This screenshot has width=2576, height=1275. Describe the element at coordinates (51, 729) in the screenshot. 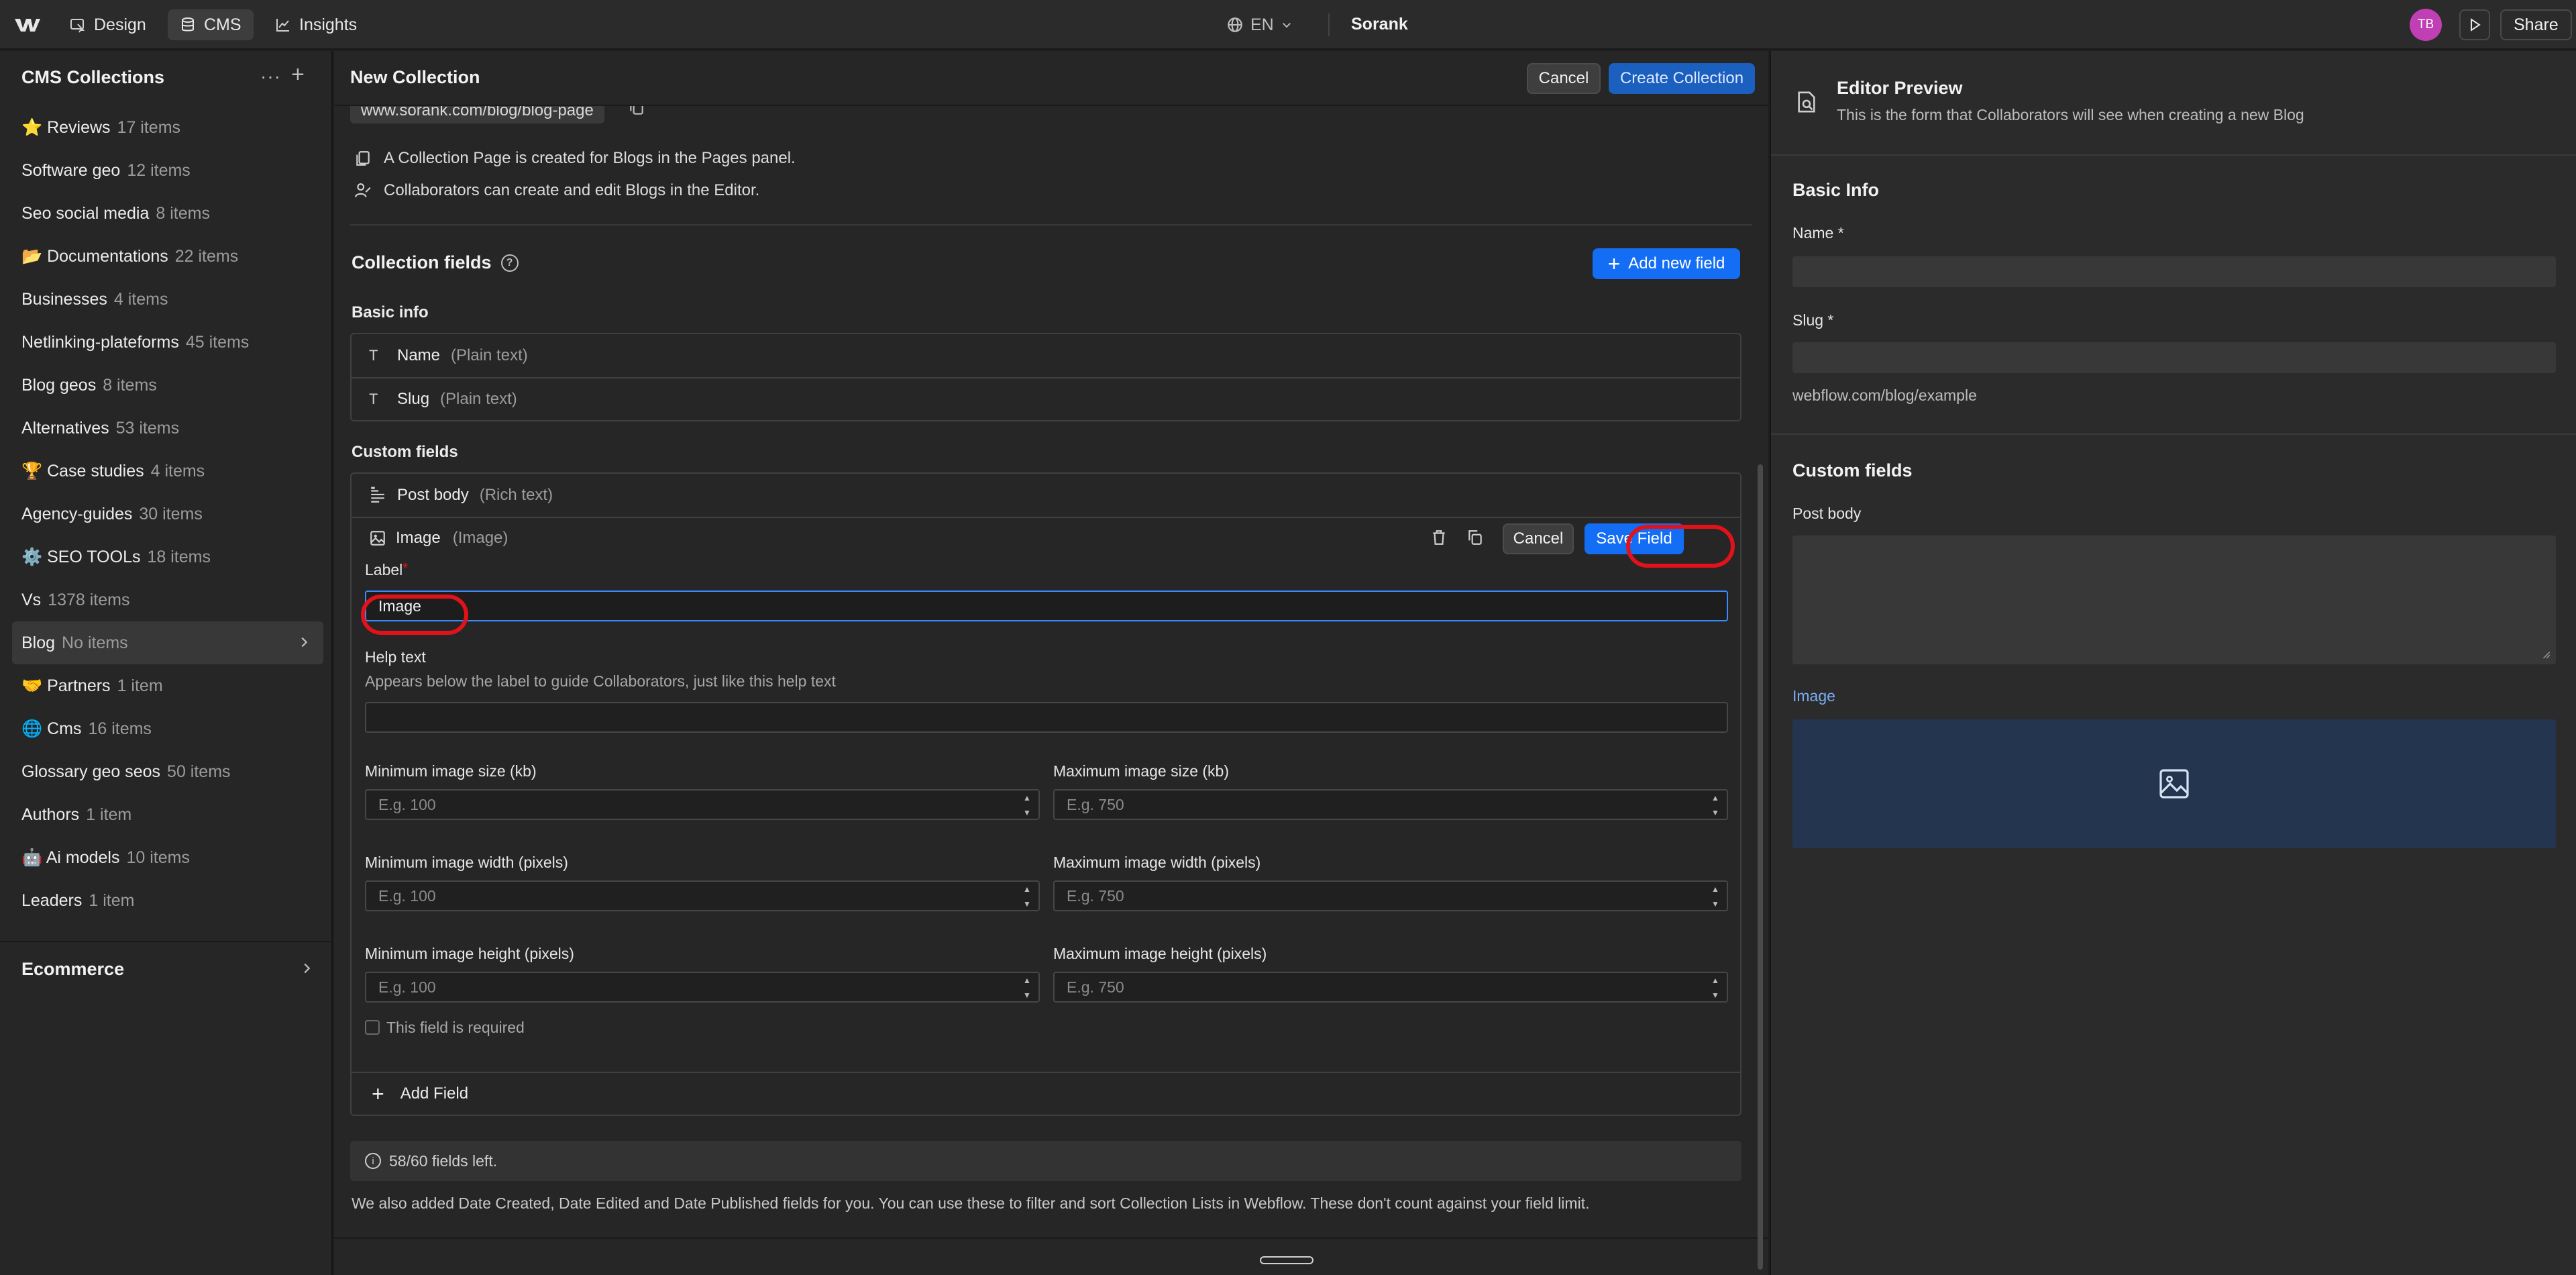

I see `sidebar-item-label: 🌐 Cms` at that location.